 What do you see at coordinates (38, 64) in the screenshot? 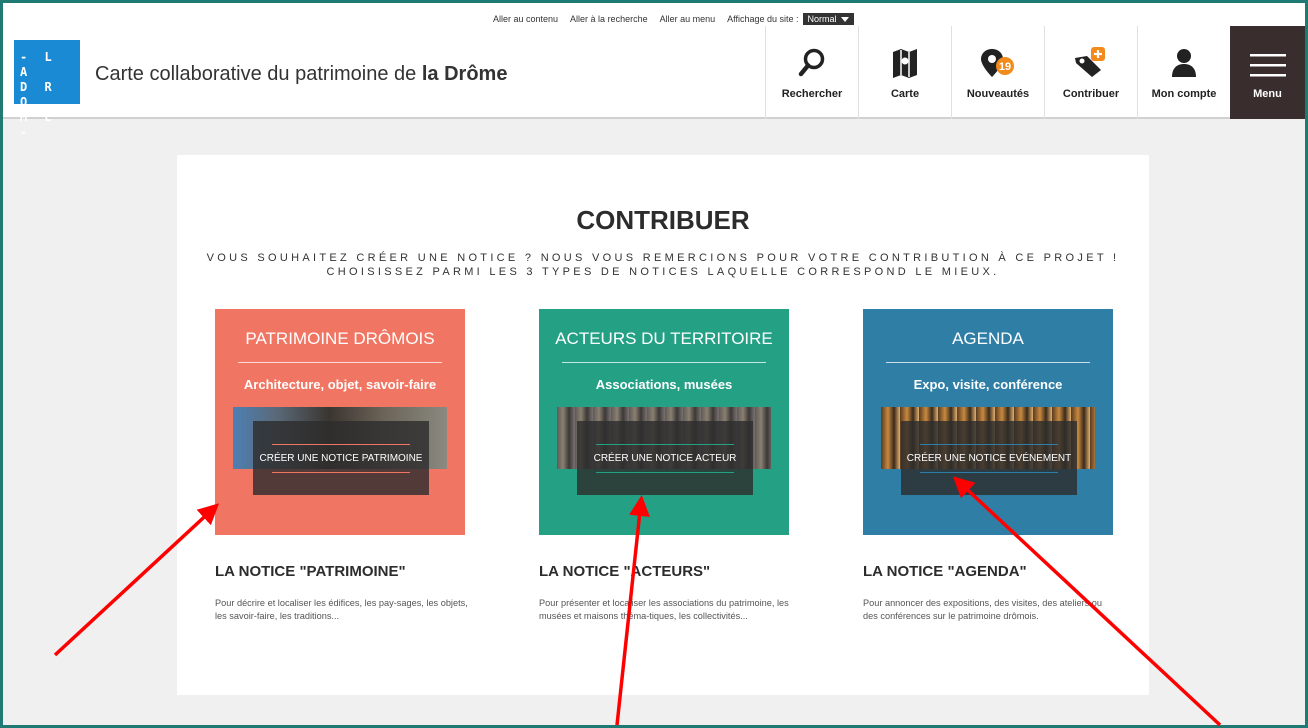
I see `logo-line: - L A` at bounding box center [38, 64].